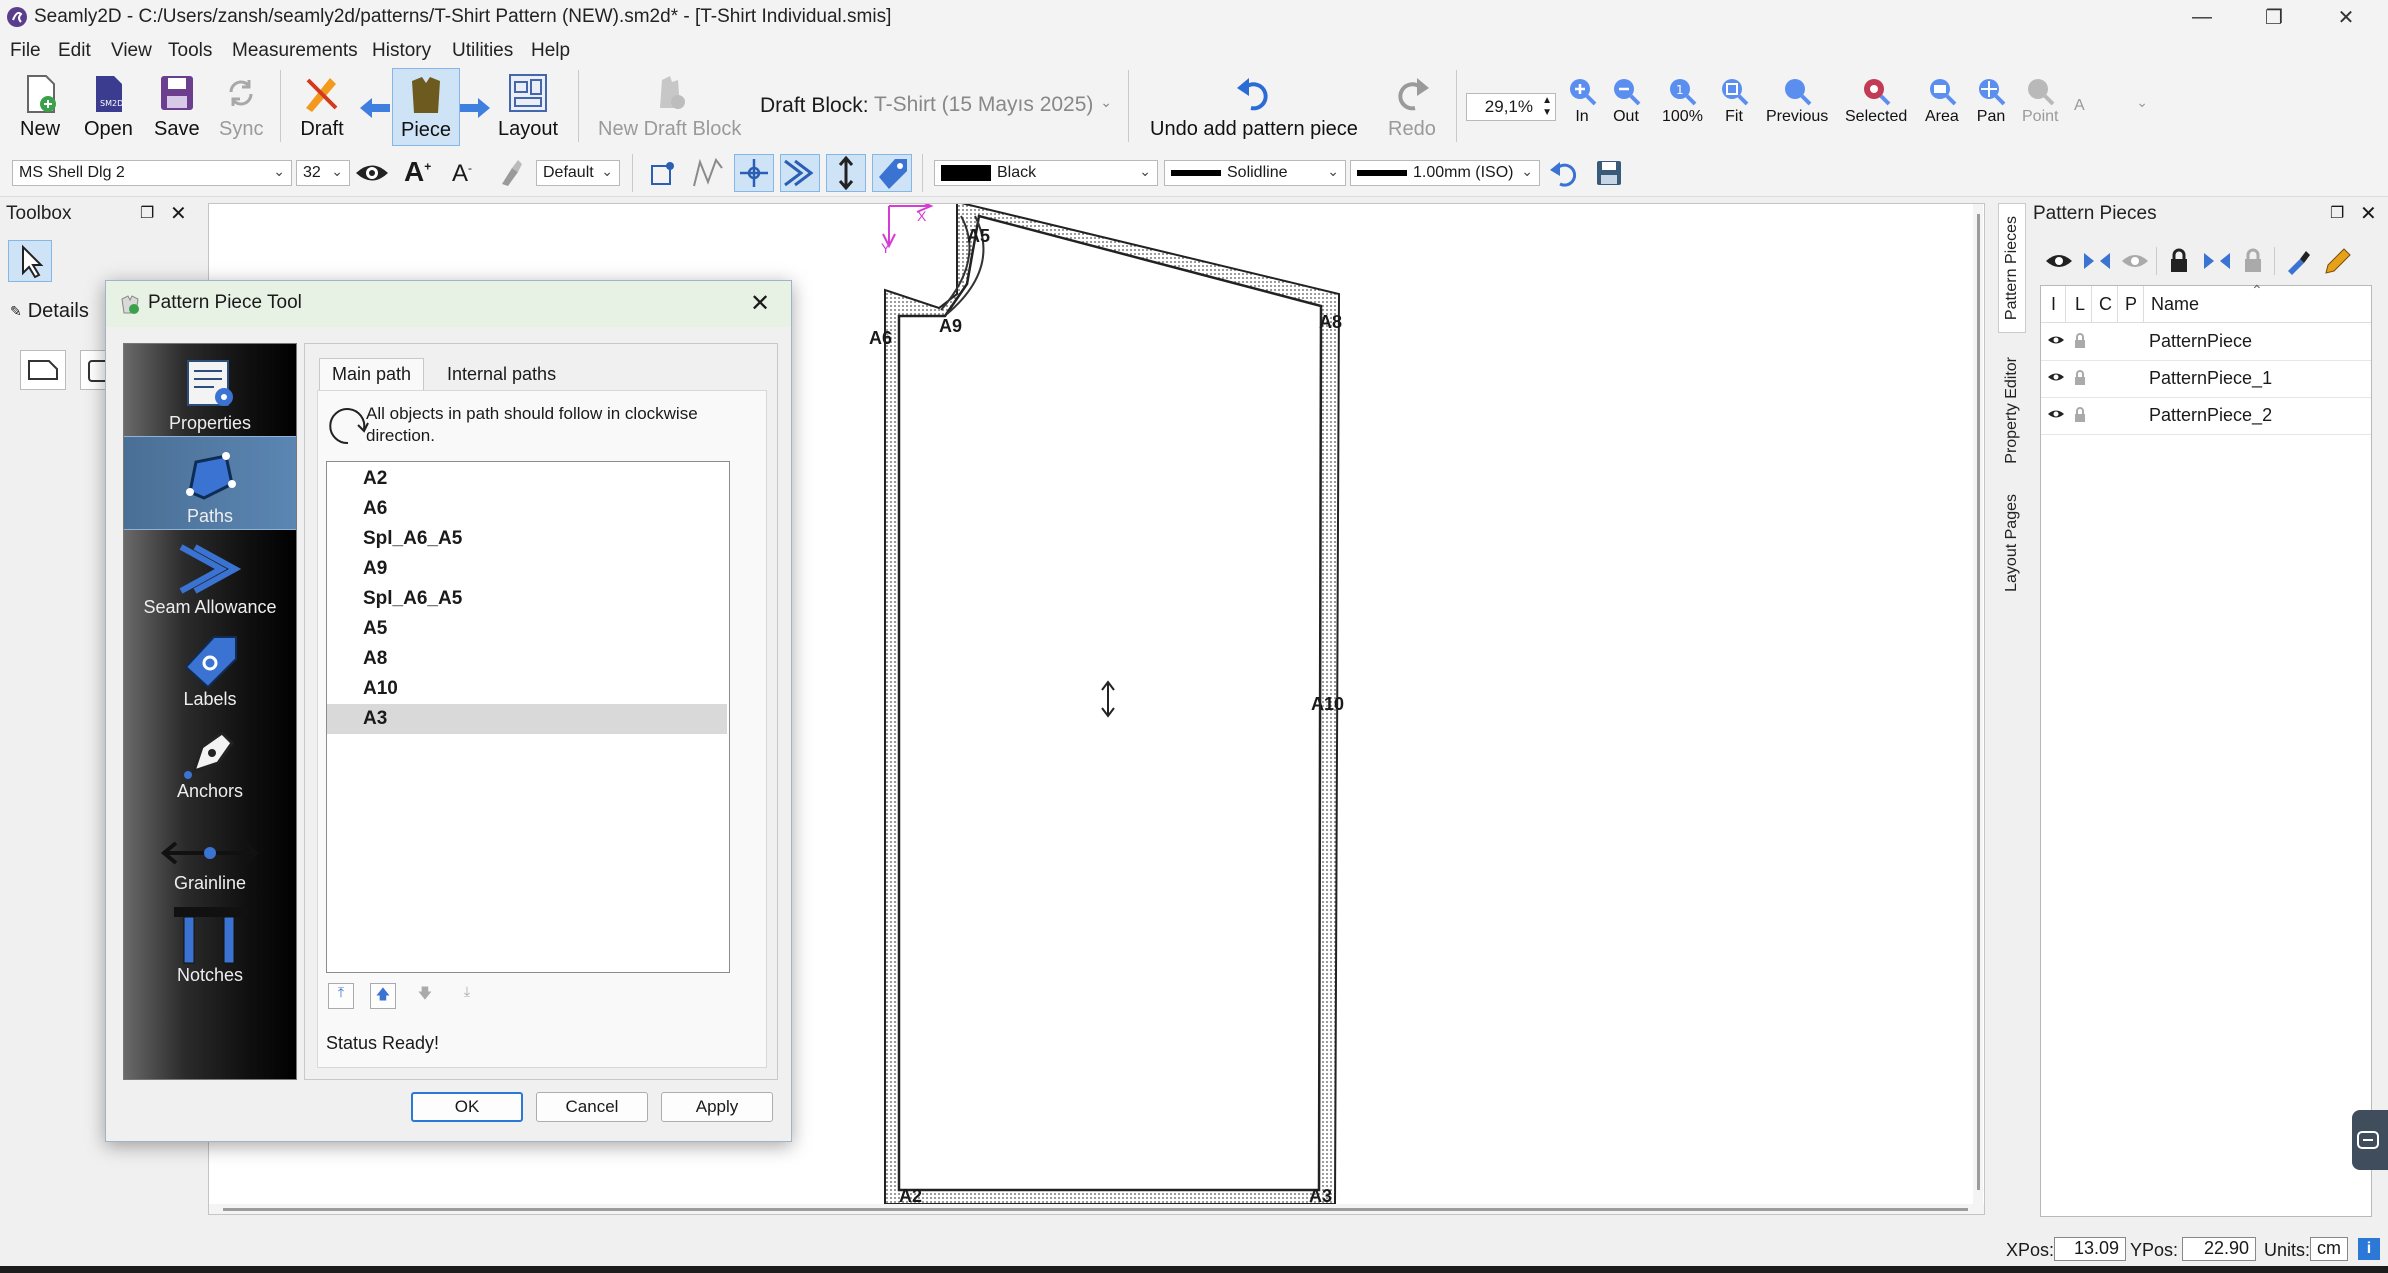 This screenshot has height=1273, width=2388. Describe the element at coordinates (467, 1107) in the screenshot. I see `ok-button: OK` at that location.